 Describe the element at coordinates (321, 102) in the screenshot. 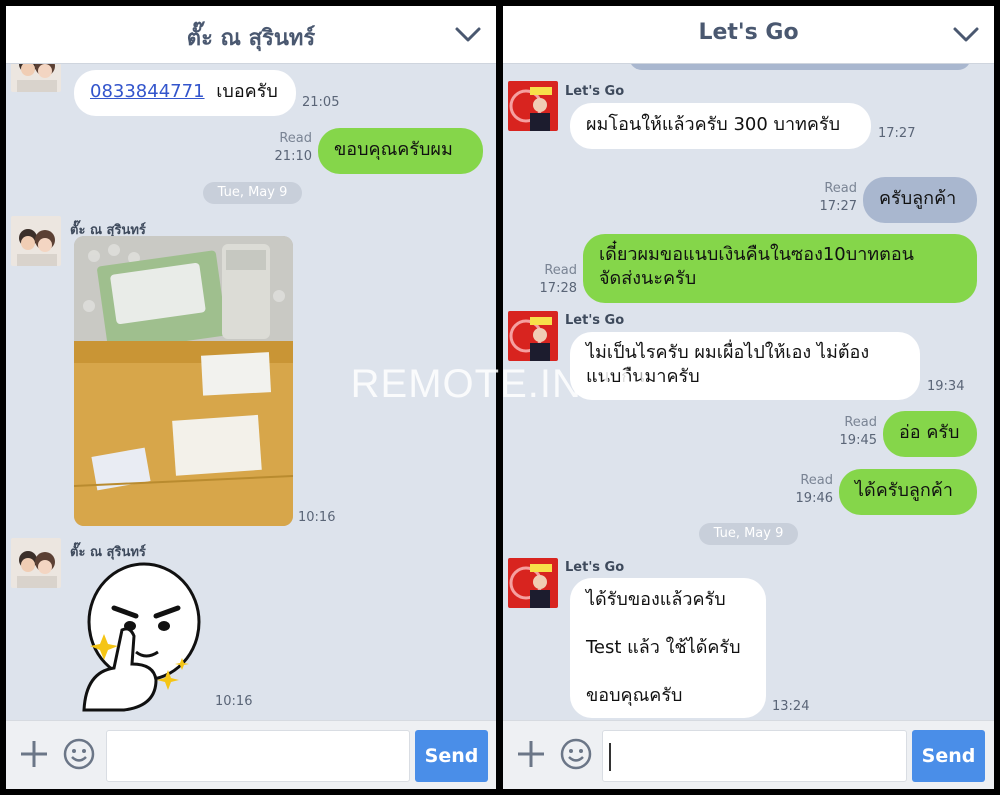

I see `message-time: 21:05` at that location.